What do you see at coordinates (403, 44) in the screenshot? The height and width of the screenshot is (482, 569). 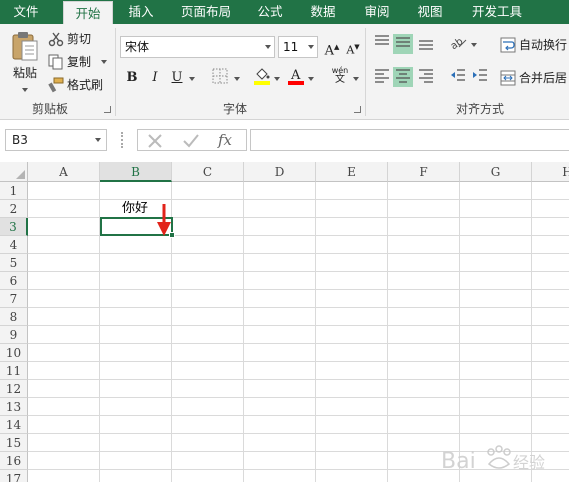 I see `align-middle-button` at bounding box center [403, 44].